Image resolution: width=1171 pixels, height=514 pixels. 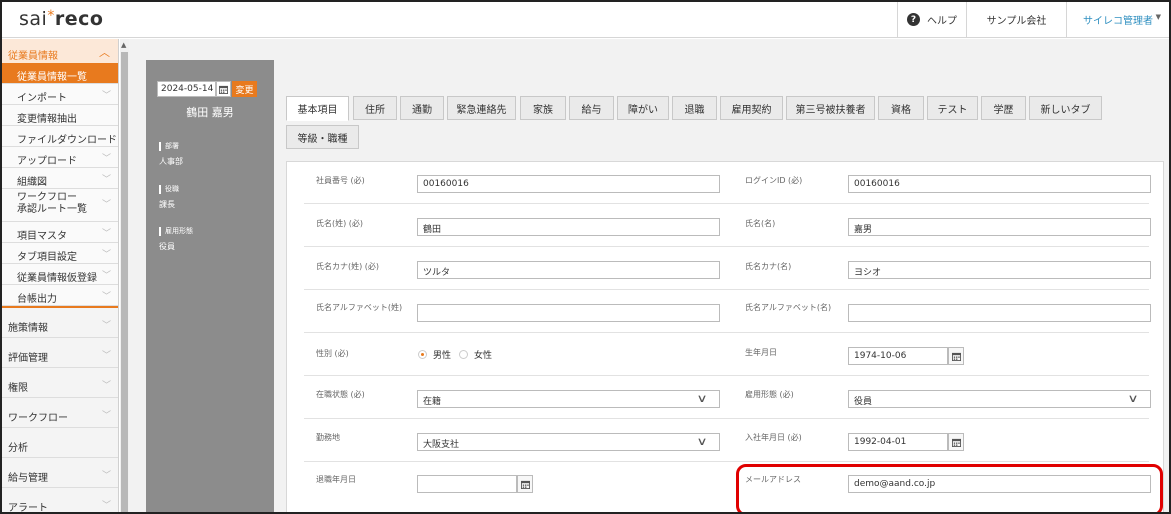 I want to click on birthday-input: 1974-10-06, so click(x=898, y=356).